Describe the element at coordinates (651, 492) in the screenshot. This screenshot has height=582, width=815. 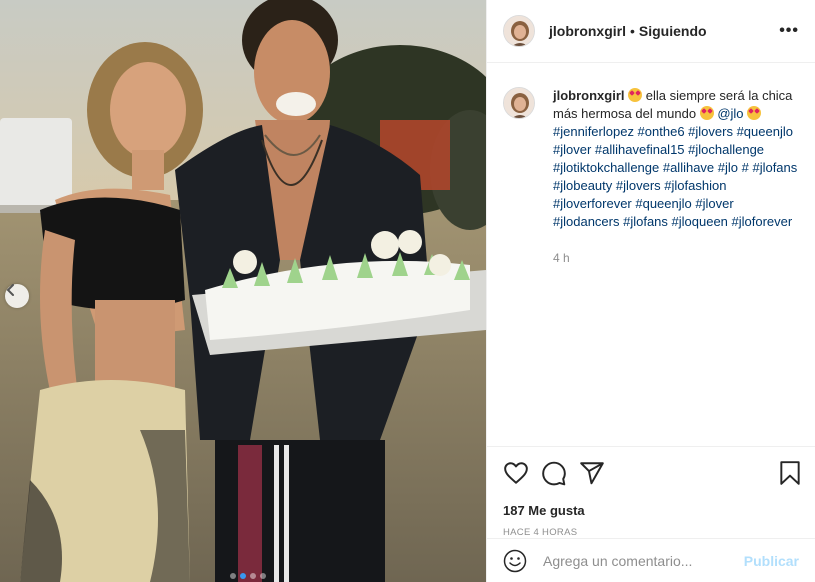
I see `post-actions: 187 Me gusta HACE 4 HORAS` at that location.